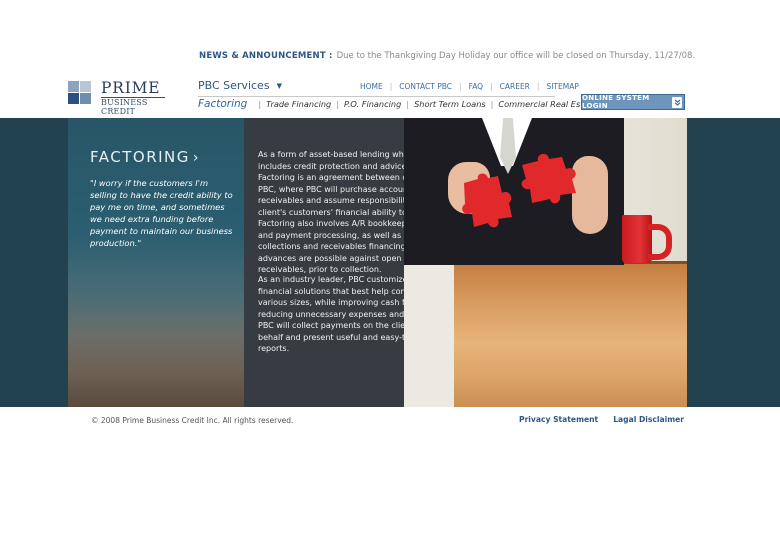 The width and height of the screenshot is (780, 550). I want to click on services-divider, so click(376, 96).